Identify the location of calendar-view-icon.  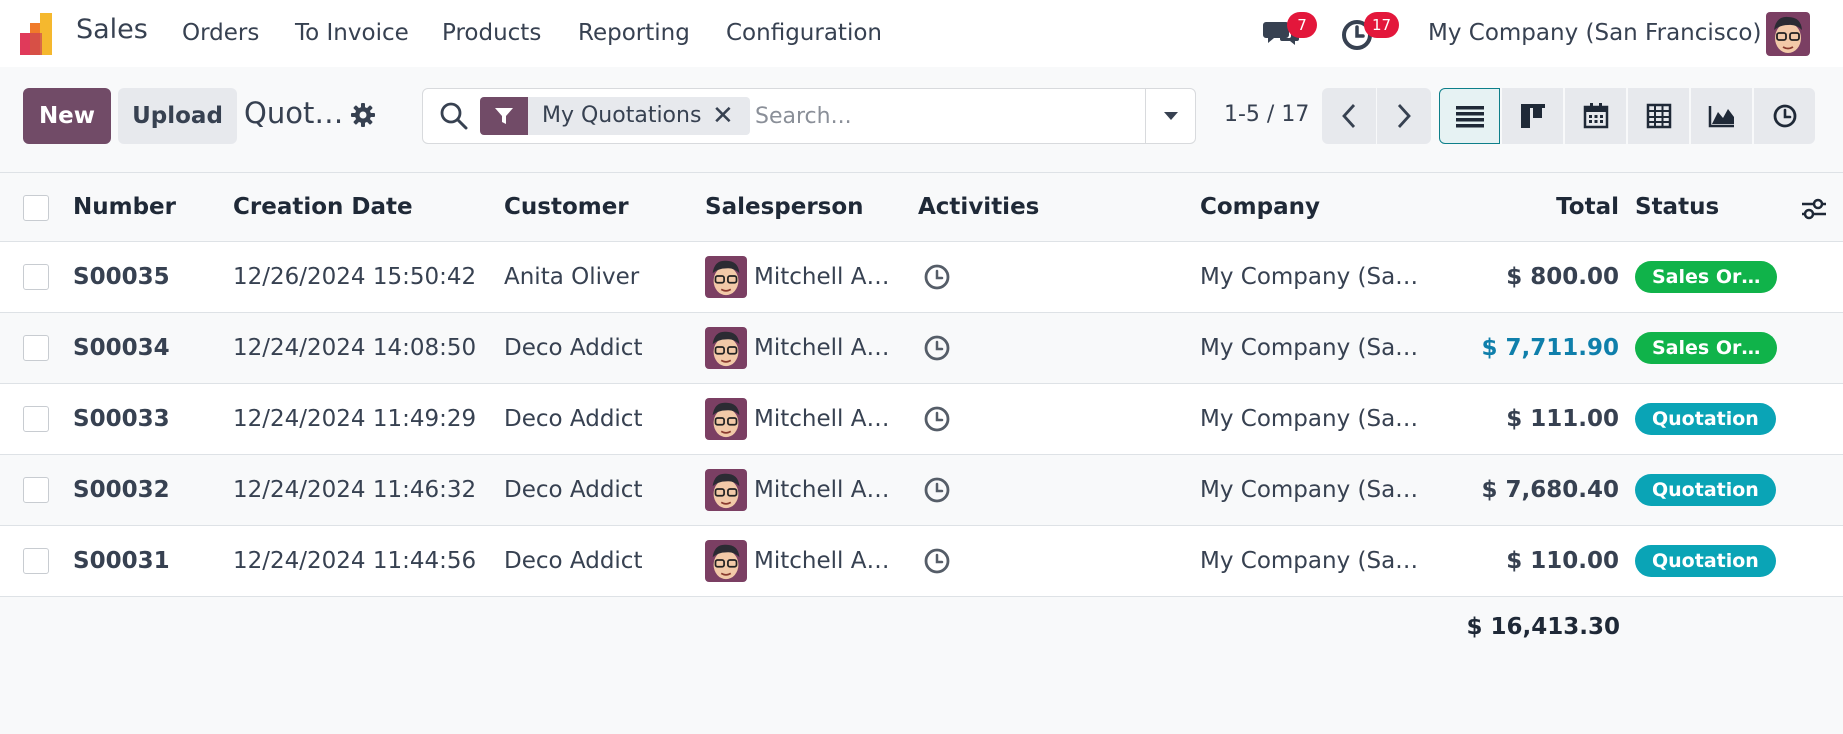
(1595, 116).